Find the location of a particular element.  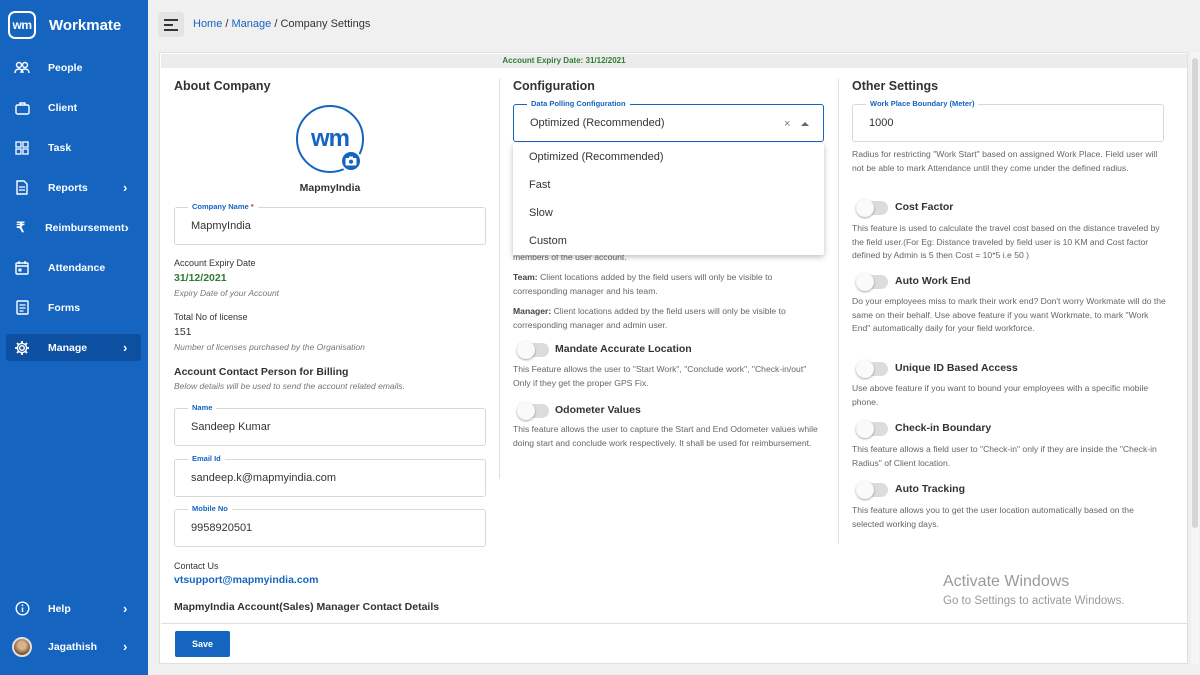

document-icon is located at coordinates (22, 187).